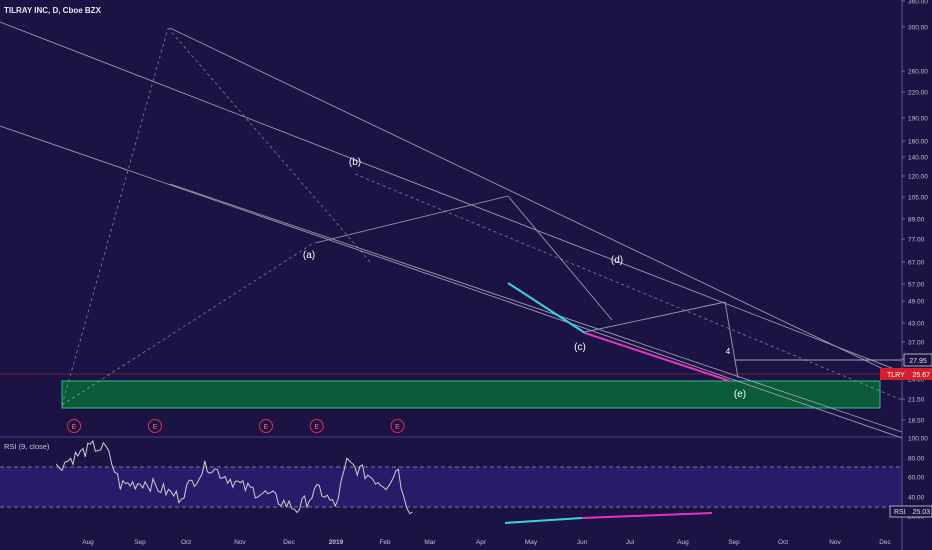 The width and height of the screenshot is (932, 550). I want to click on price-tick-label: 43.00, so click(916, 324).